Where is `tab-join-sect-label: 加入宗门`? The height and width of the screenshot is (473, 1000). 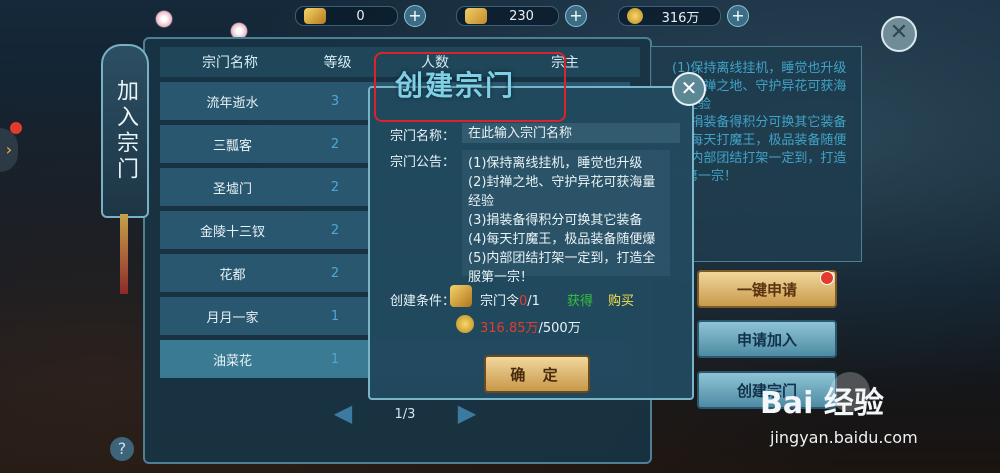 tab-join-sect-label: 加入宗门 is located at coordinates (125, 131).